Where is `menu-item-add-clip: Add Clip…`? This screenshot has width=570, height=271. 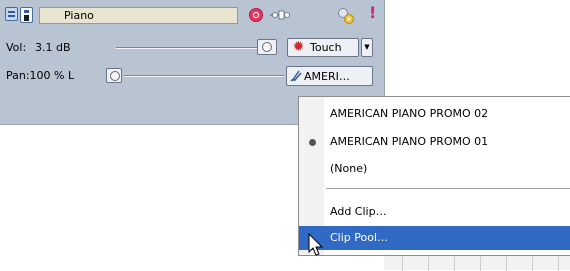 menu-item-add-clip: Add Clip… is located at coordinates (434, 212).